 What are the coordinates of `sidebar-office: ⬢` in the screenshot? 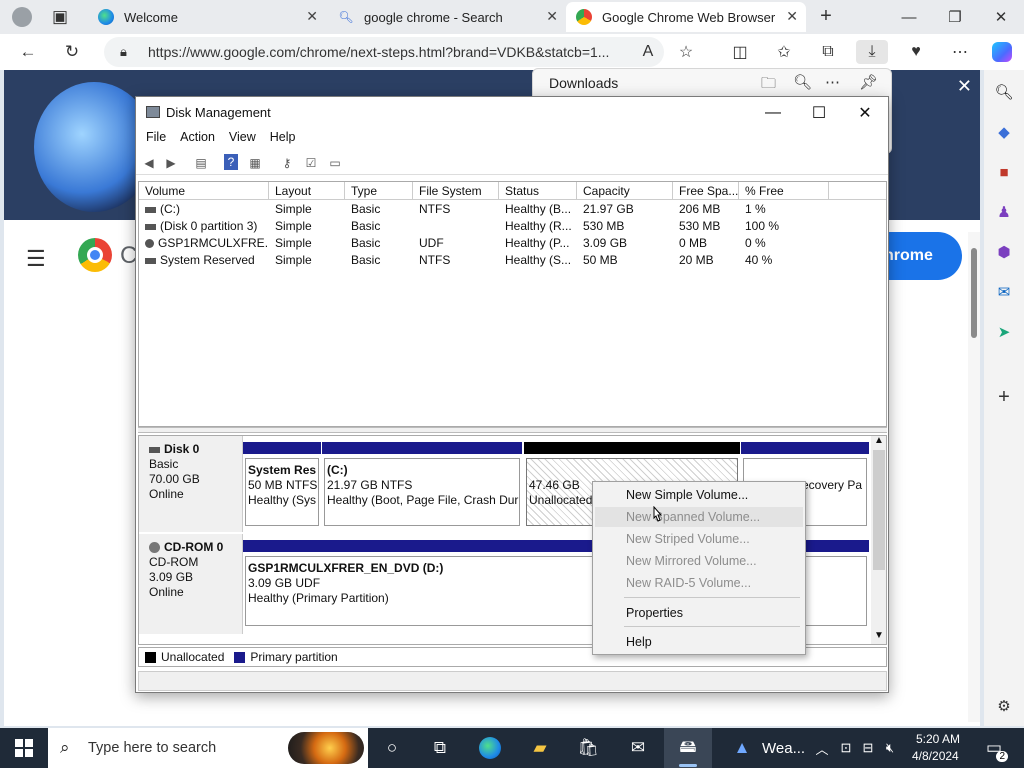 It's located at (1004, 252).